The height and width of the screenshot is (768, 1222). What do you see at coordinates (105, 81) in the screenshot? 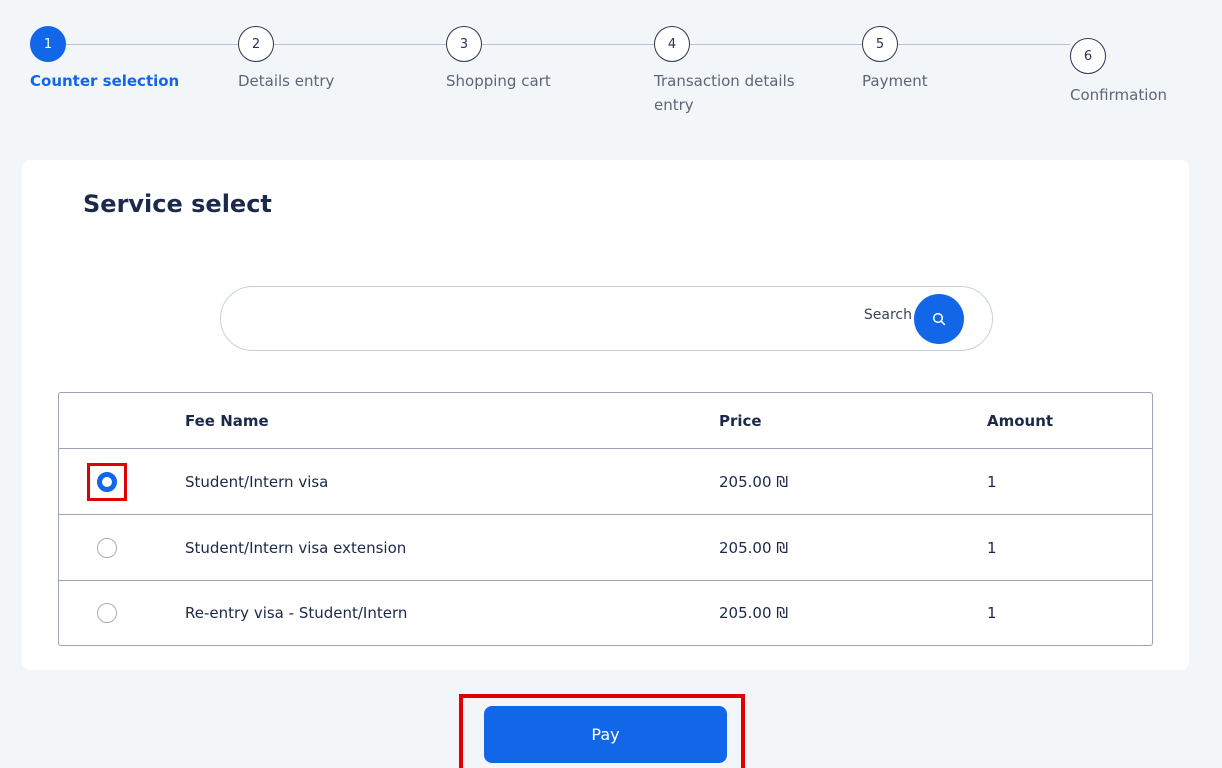
I see `step-1-label: Counter selection` at bounding box center [105, 81].